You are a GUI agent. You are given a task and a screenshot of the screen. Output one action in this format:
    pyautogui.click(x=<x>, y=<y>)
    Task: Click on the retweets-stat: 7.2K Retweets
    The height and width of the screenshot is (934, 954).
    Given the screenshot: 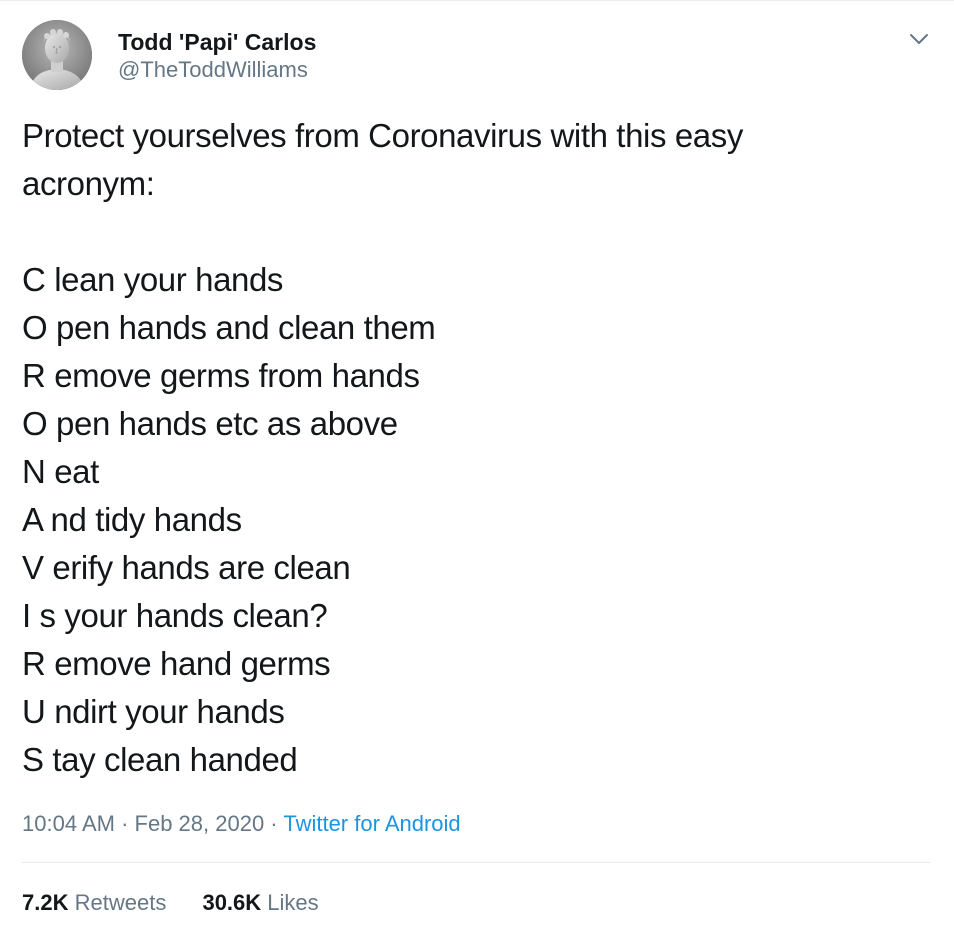 What is the action you would take?
    pyautogui.click(x=94, y=903)
    